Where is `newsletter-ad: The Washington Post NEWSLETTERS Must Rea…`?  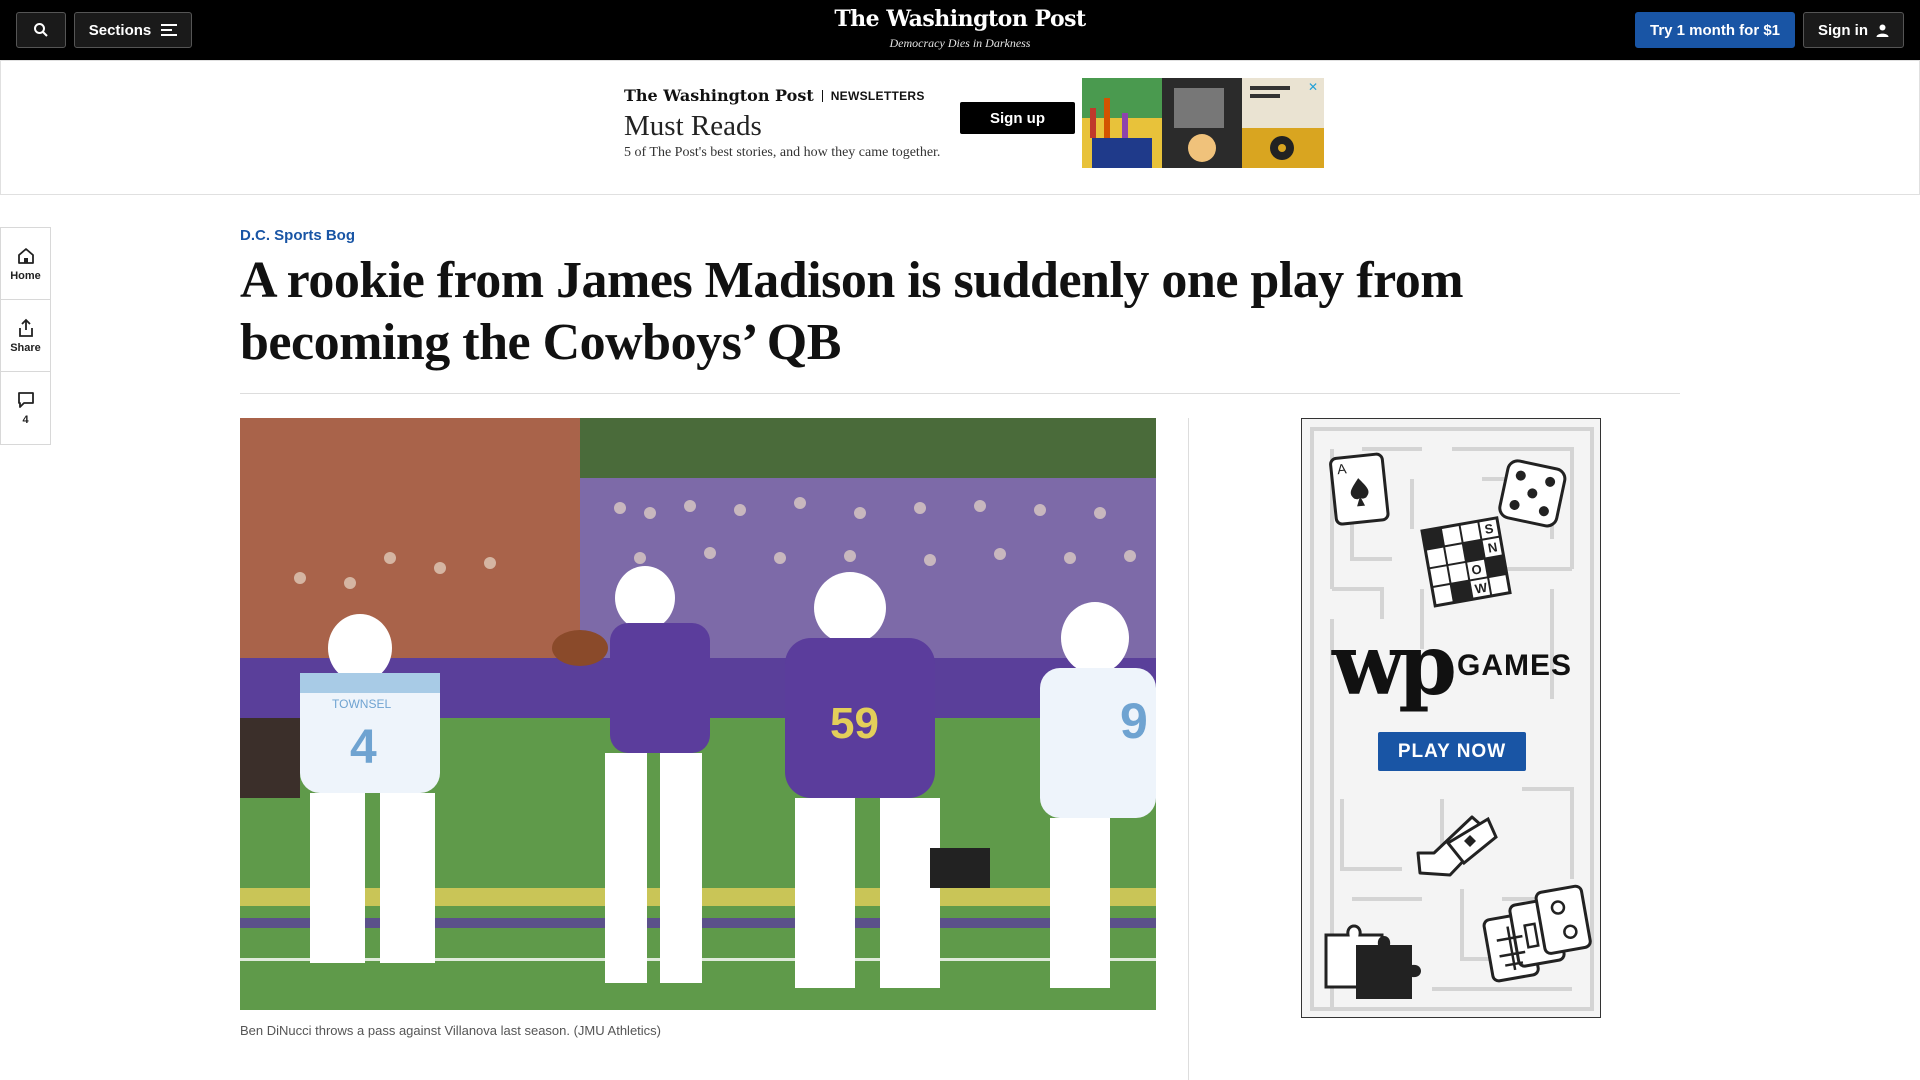
newsletter-ad: The Washington Post NEWSLETTERS Must Rea… is located at coordinates (974, 123).